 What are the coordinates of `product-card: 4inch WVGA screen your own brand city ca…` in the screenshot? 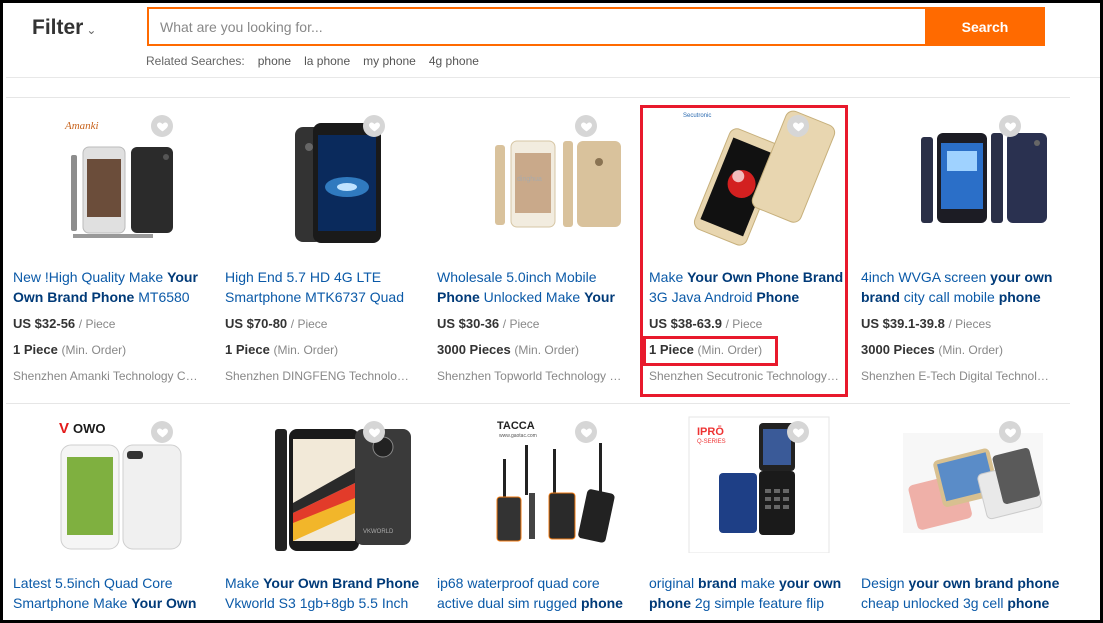 It's located at (961, 247).